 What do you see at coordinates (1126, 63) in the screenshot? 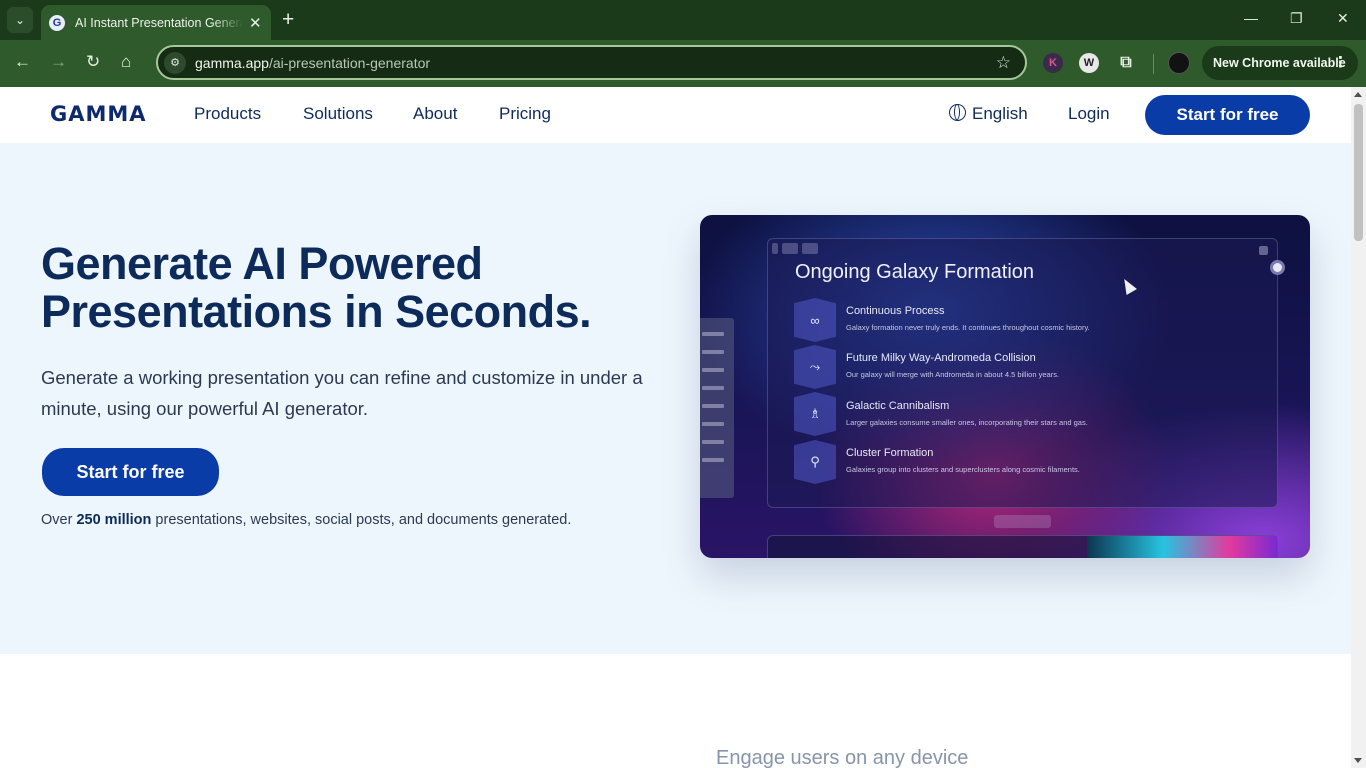
I see `extensions-puzzle-icon: ⧉` at bounding box center [1126, 63].